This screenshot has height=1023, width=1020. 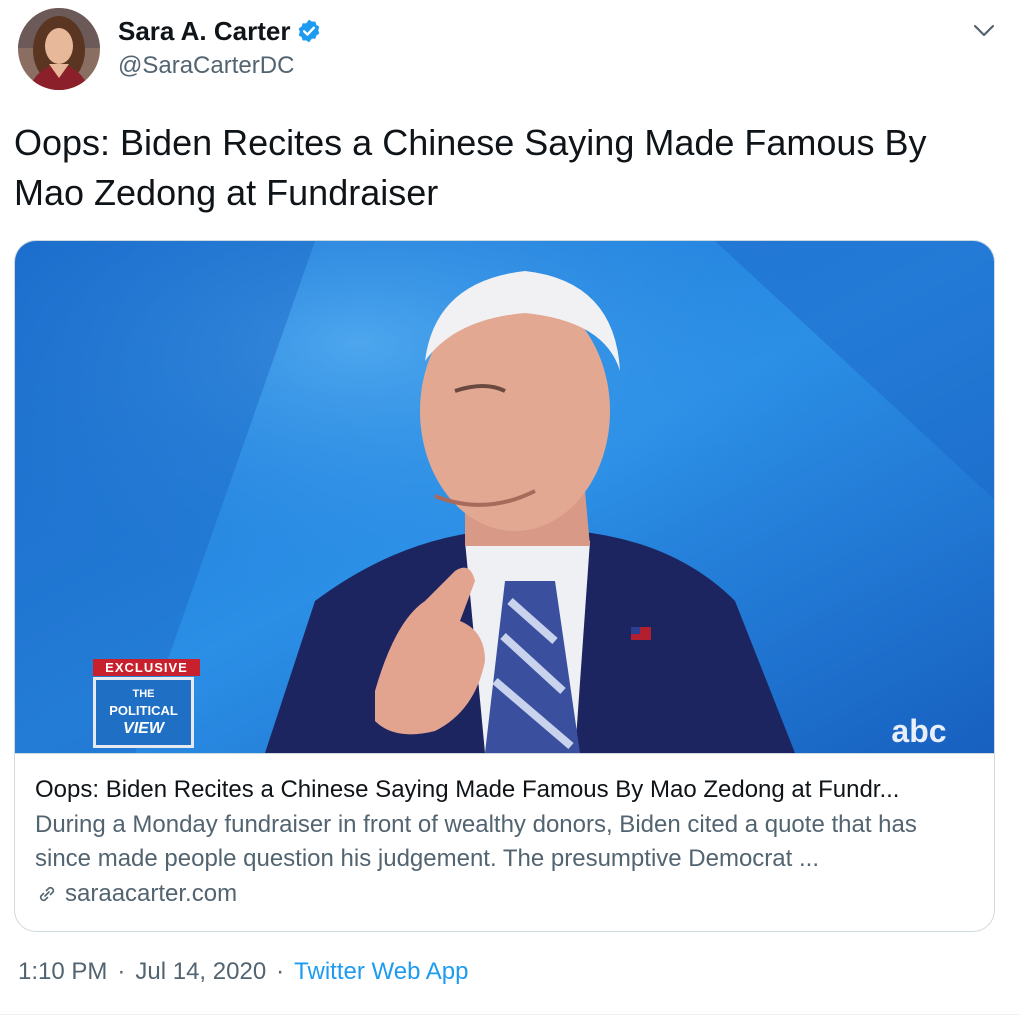 What do you see at coordinates (309, 31) in the screenshot?
I see `verified-badge-icon` at bounding box center [309, 31].